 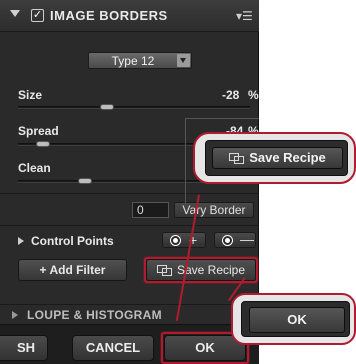 I want to click on border-type-value: Type 12, so click(x=133, y=61).